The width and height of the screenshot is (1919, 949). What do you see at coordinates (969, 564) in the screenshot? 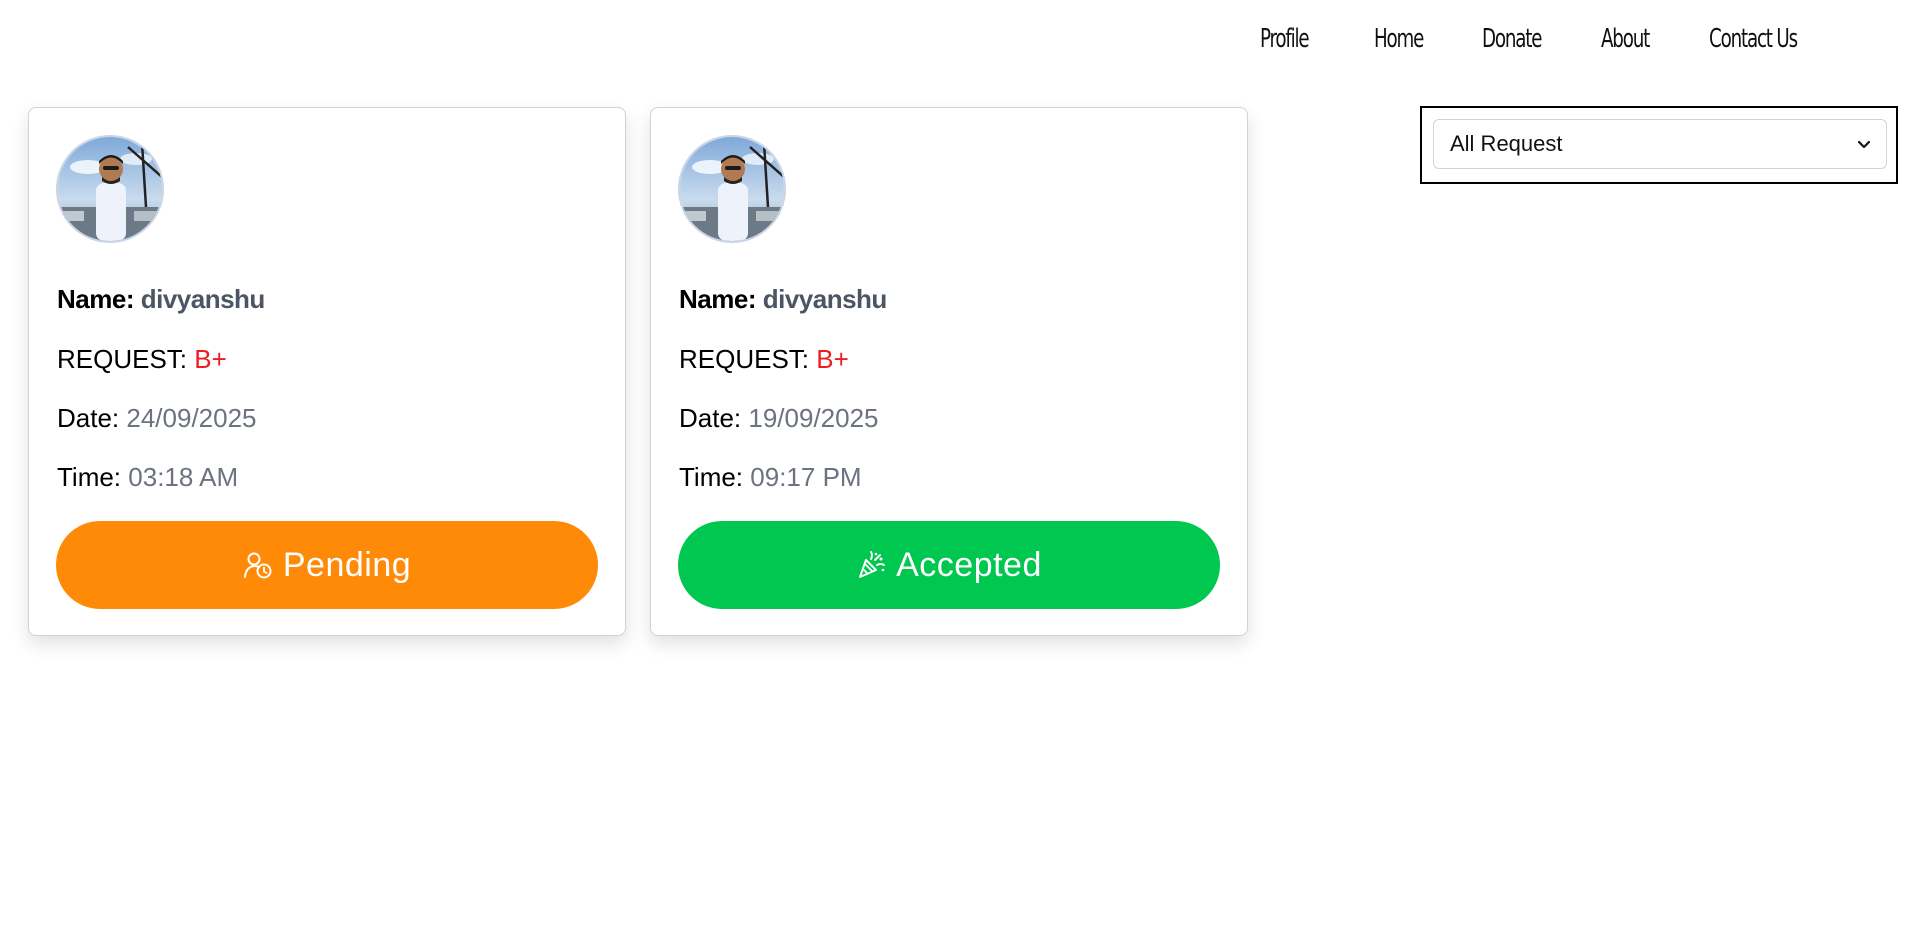
I see `status-label: Accepted` at bounding box center [969, 564].